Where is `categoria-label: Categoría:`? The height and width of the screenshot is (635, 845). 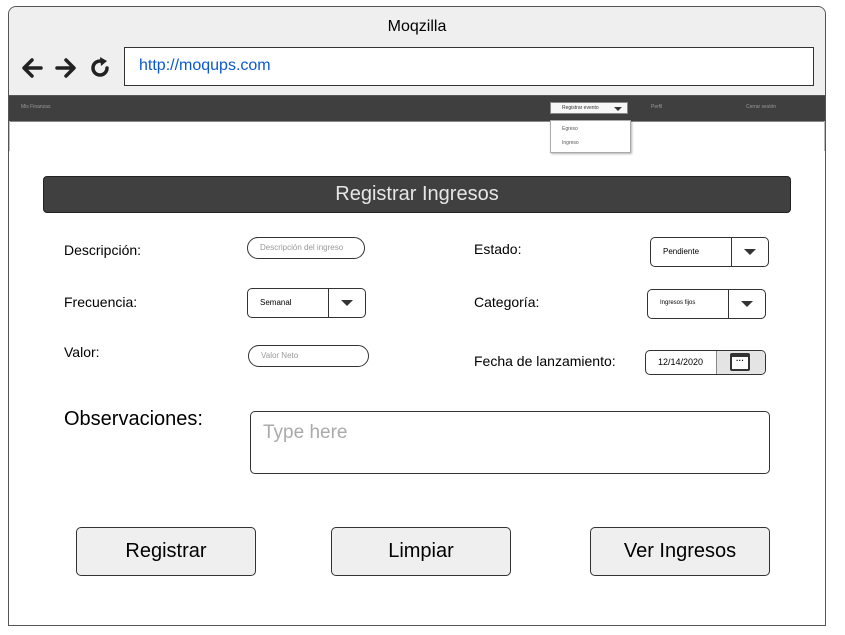 categoria-label: Categoría: is located at coordinates (507, 302).